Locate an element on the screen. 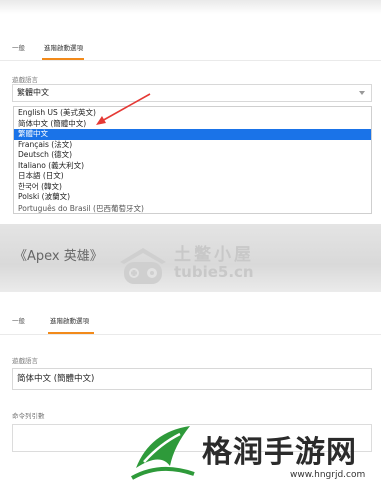 This screenshot has height=491, width=381. game-title-band: 《Apex 英雄》 土鳖小屋 tubie5.cn is located at coordinates (190, 258).